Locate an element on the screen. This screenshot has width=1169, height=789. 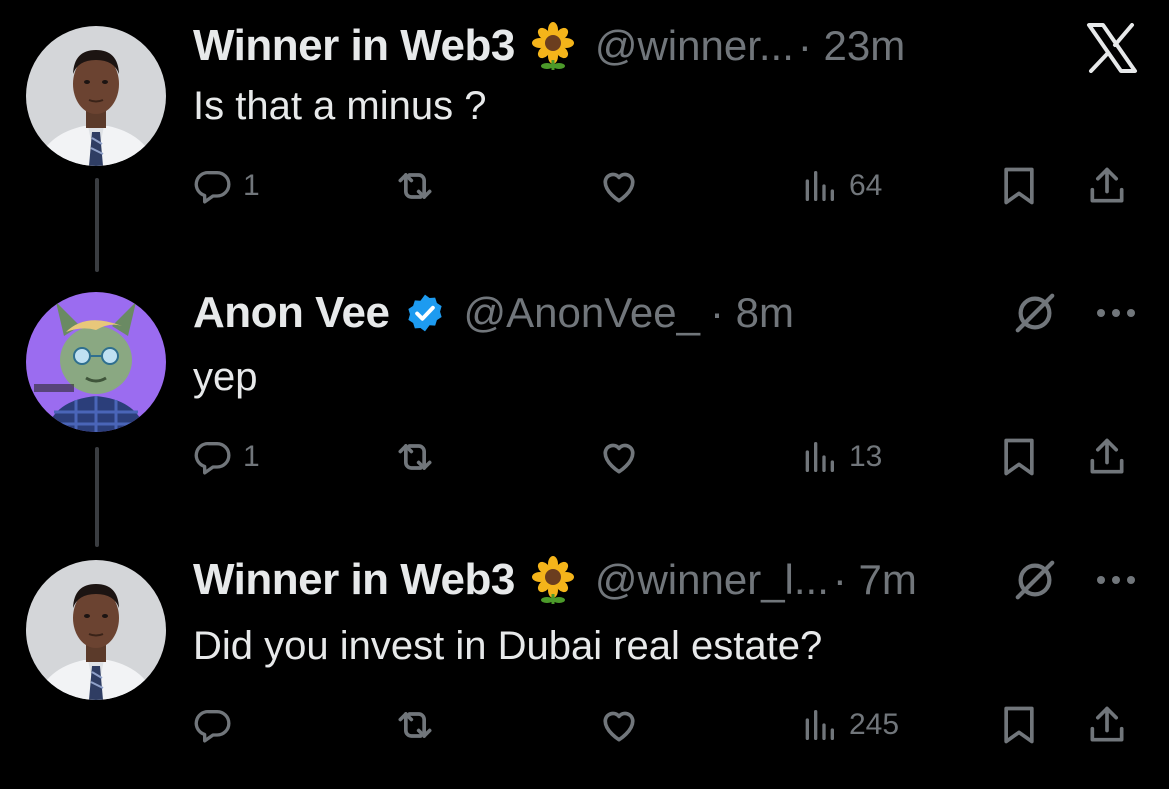
timestamp: · 8m is located at coordinates (752, 313).